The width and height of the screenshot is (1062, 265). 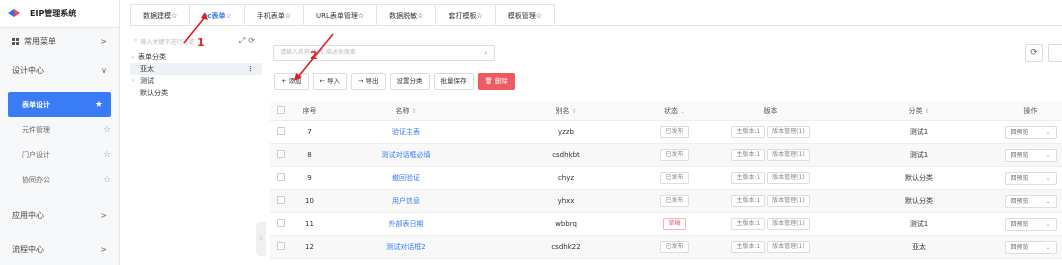 I want to click on set-category-button: 设置分类, so click(x=409, y=81).